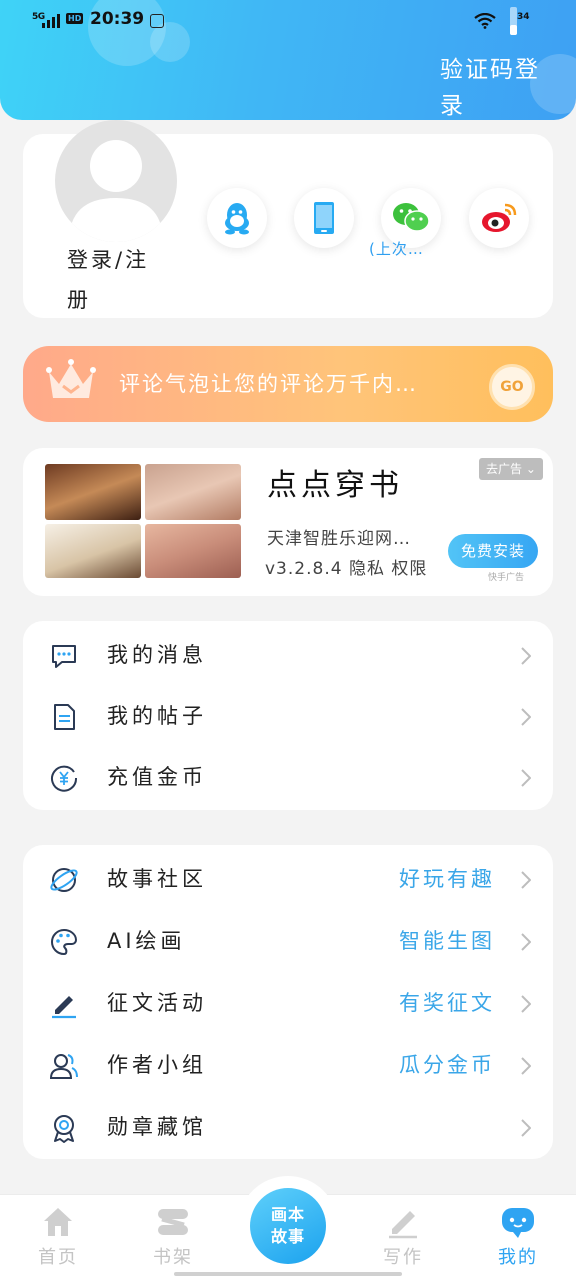  Describe the element at coordinates (485, 21) in the screenshot. I see `wifi-icon` at that location.